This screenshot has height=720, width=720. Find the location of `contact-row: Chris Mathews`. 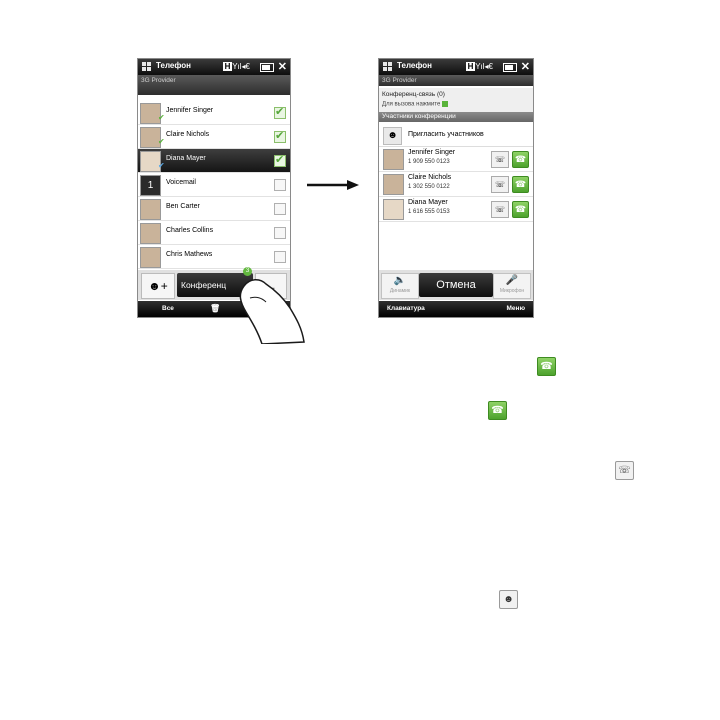

contact-row: Chris Mathews is located at coordinates (214, 257).